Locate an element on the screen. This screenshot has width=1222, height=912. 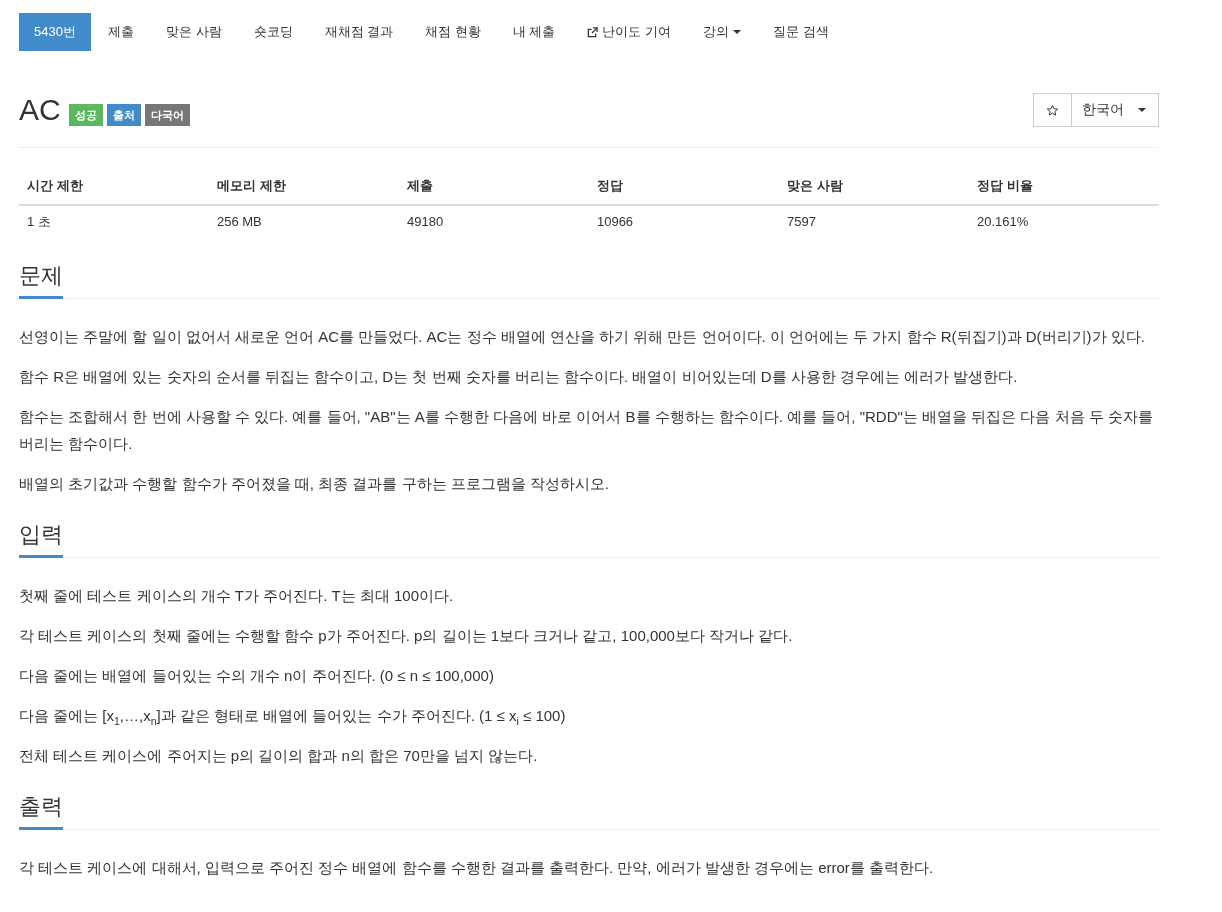
problem-text: 선영이는 주말에 할 일이 없어서 새로운 언어 AC를 만들었다. AC는 정수 배열에 연산을 하기 위해 만든 언어이다. 이 언어에는 두 가지 함수 R(뒤집기)과 D(버리기)가 있다. is located at coordinates (582, 337).